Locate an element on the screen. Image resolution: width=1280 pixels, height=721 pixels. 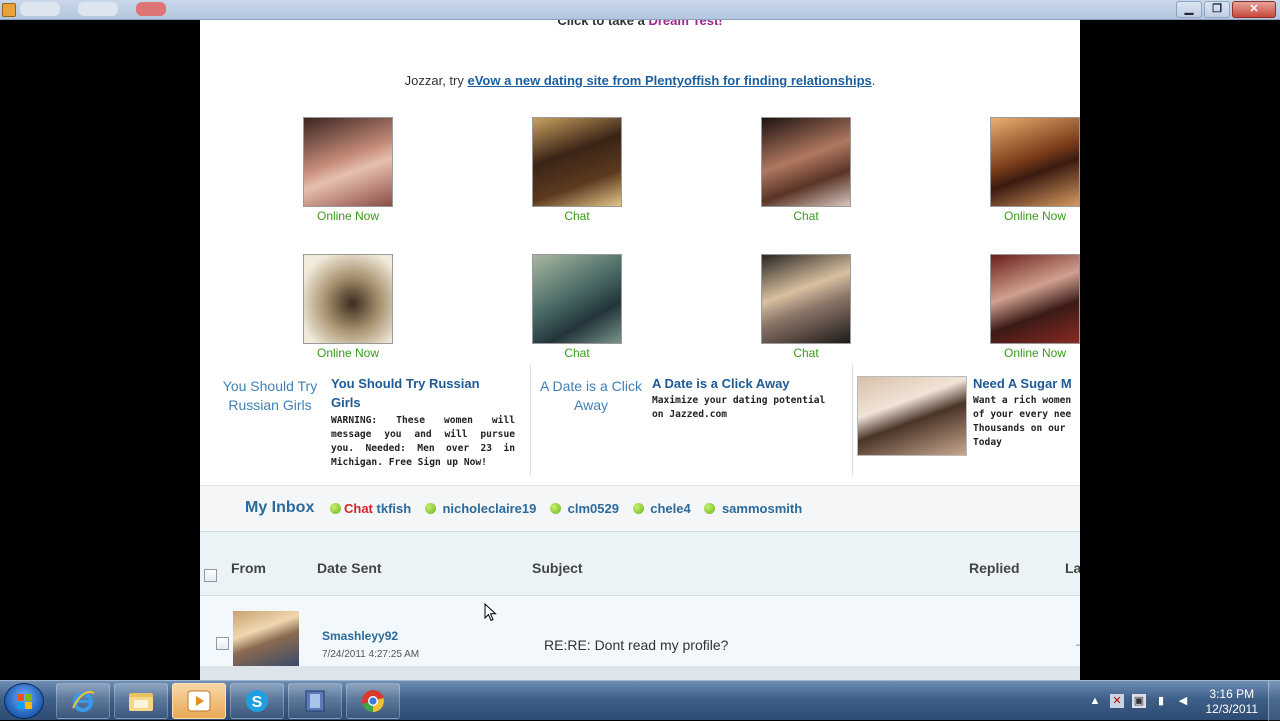
taskbar-movie-maker is located at coordinates (315, 701).